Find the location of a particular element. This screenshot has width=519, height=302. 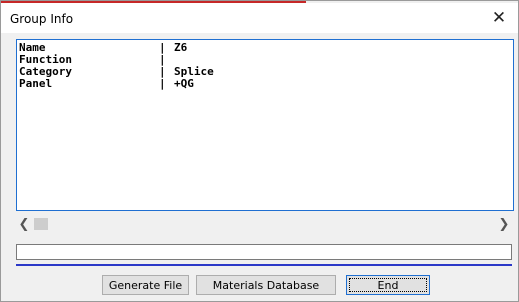

scrollbar-thumb is located at coordinates (41, 224).